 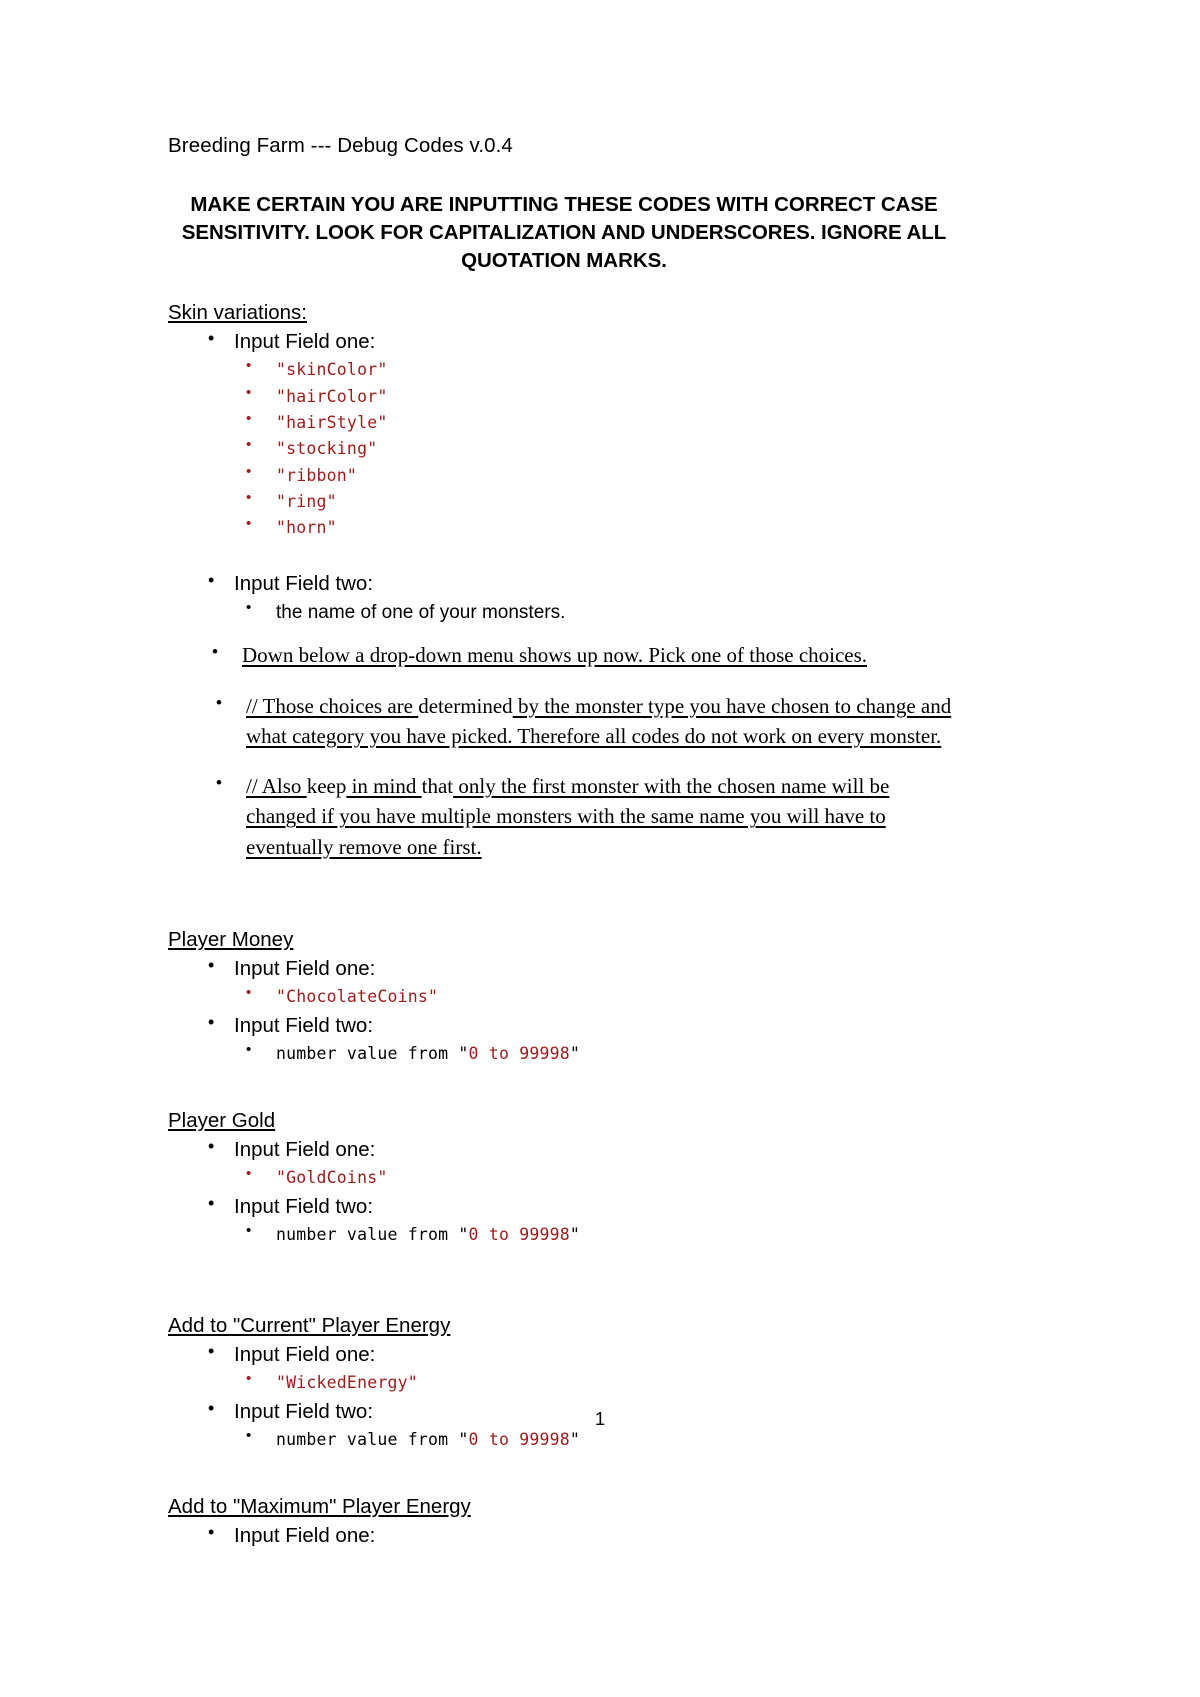 What do you see at coordinates (309, 1325) in the screenshot?
I see `heading-current-player-energy: Add to "Current" Player Energy` at bounding box center [309, 1325].